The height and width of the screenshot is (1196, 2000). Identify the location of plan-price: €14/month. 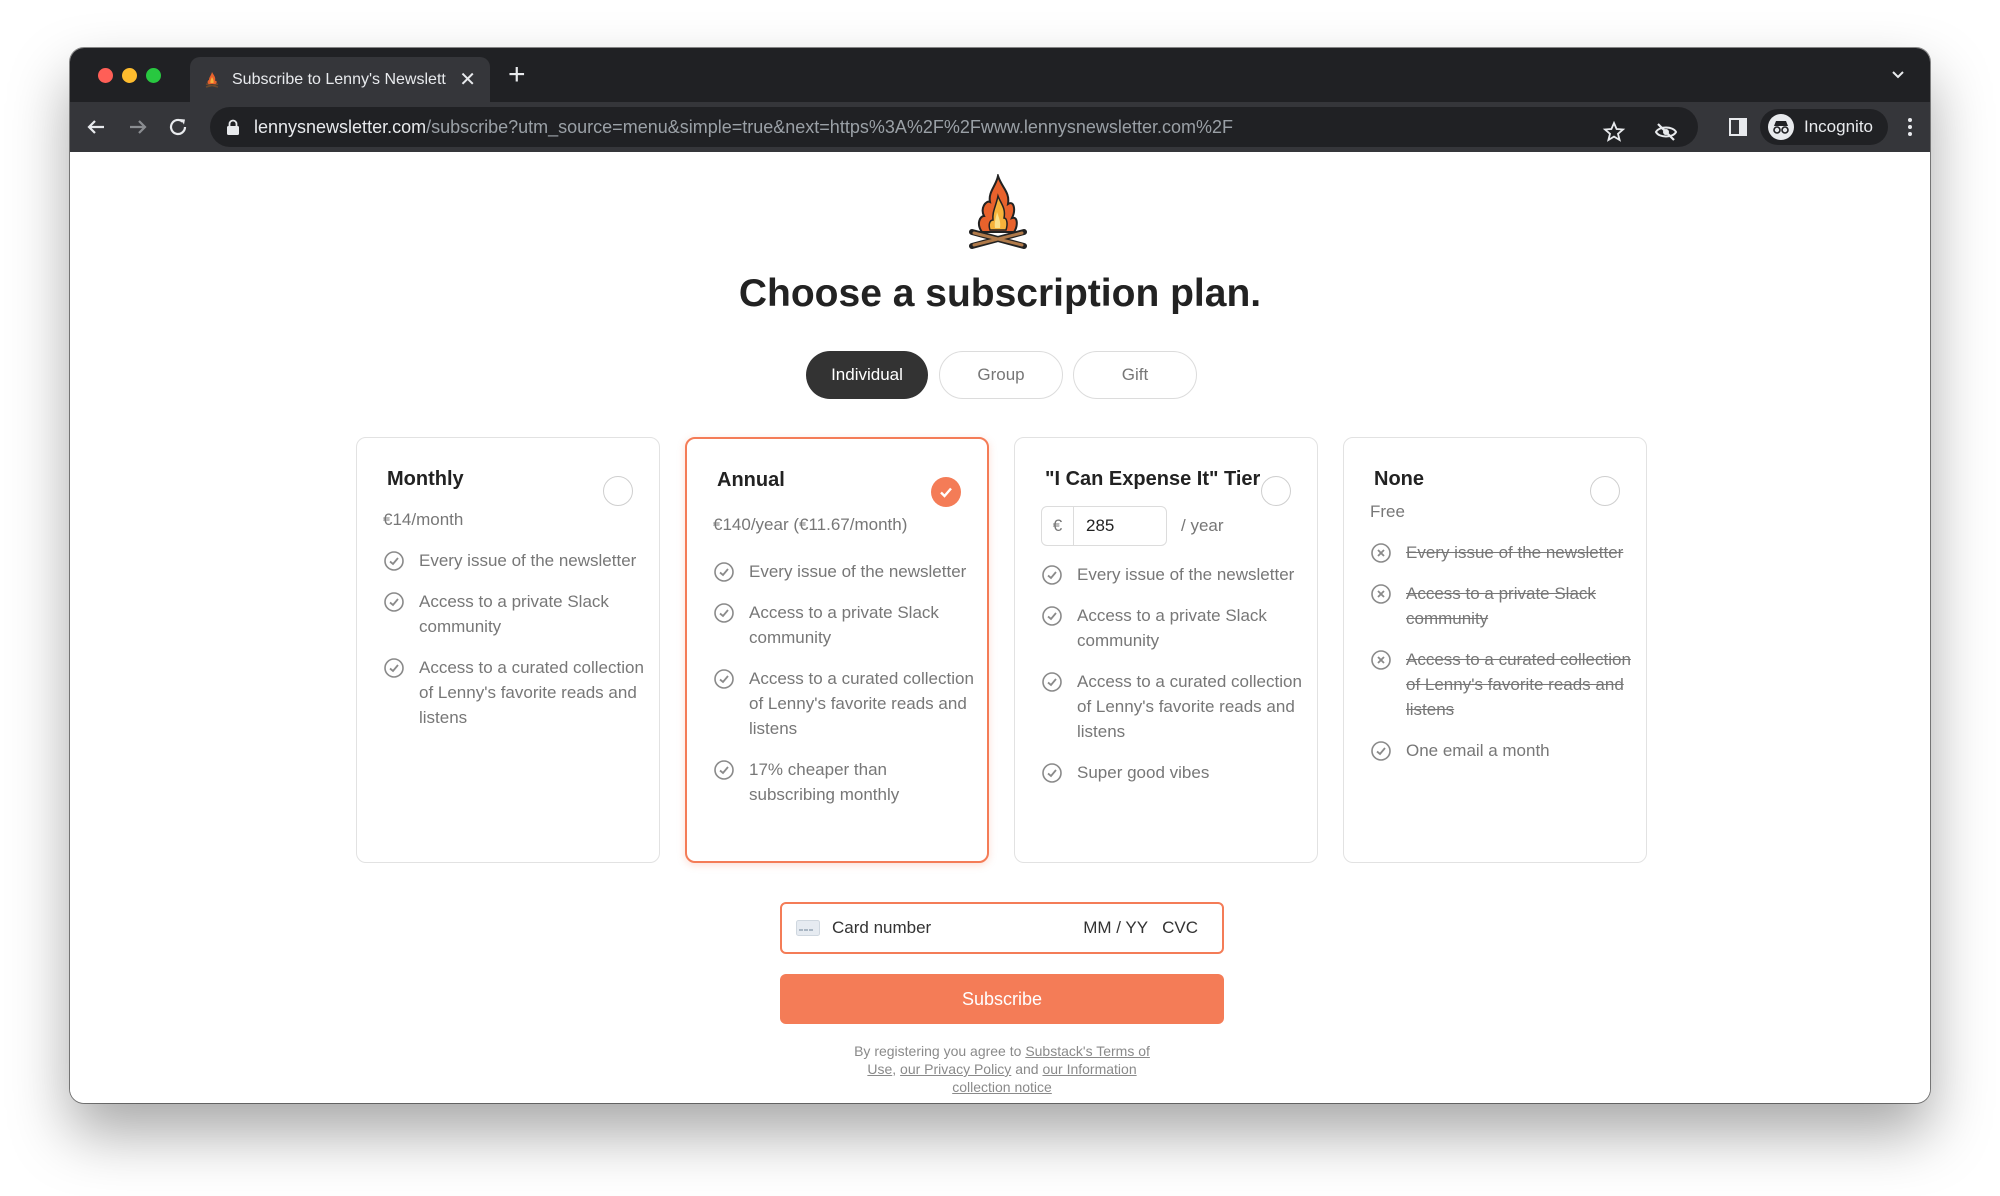
(423, 519).